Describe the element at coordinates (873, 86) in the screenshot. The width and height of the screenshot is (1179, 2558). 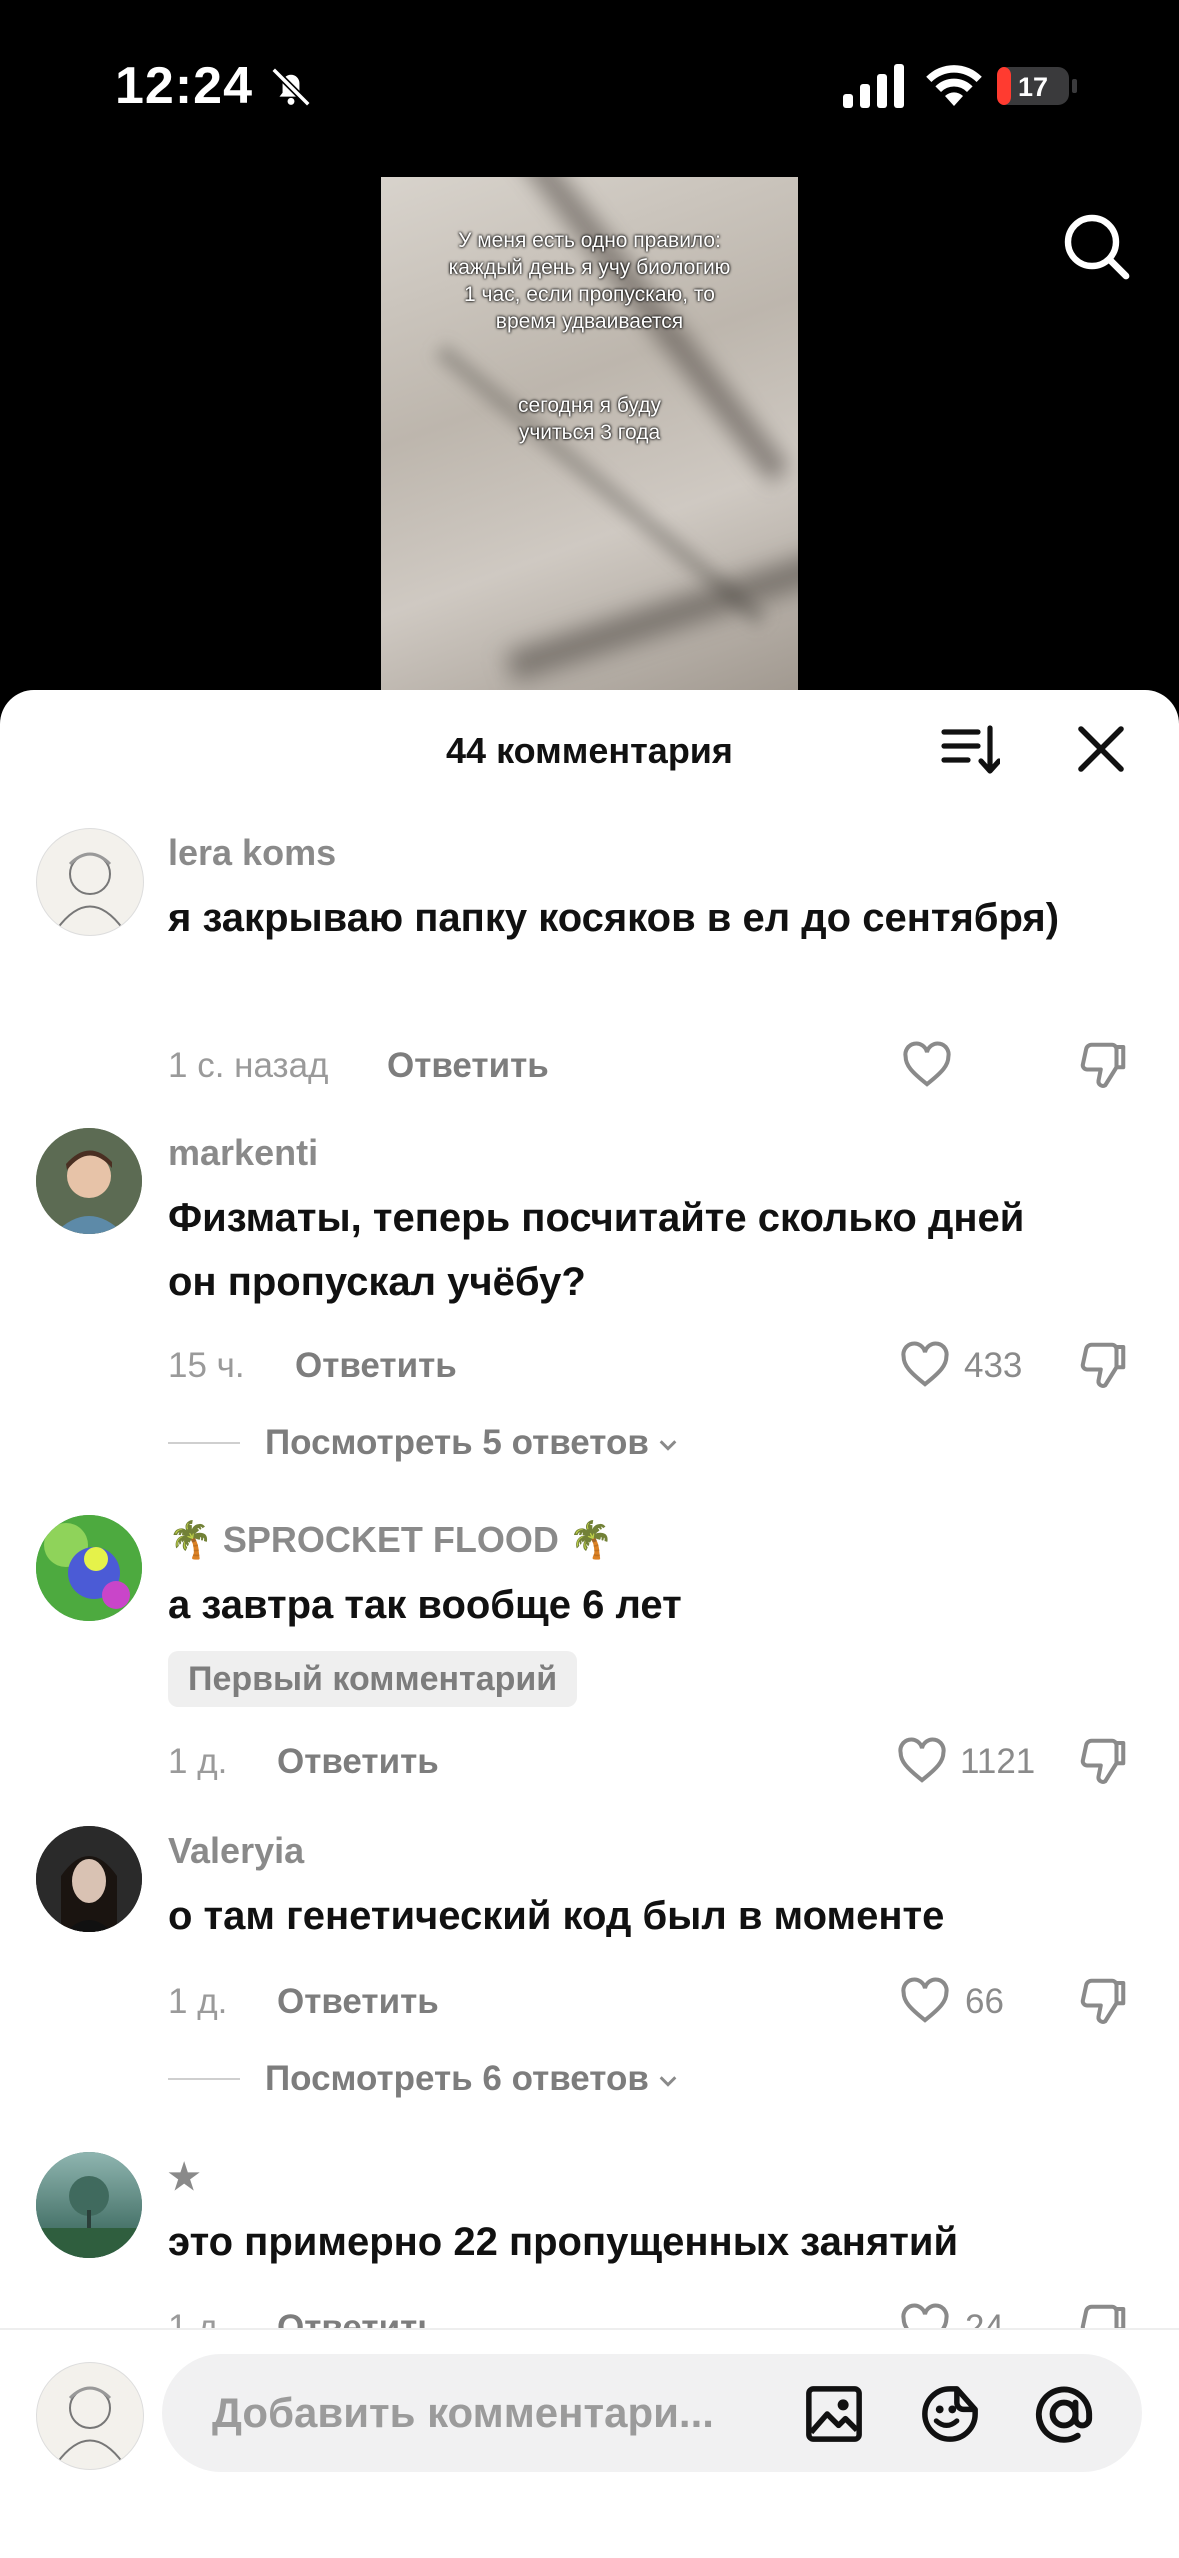
I see `signal-icon` at that location.